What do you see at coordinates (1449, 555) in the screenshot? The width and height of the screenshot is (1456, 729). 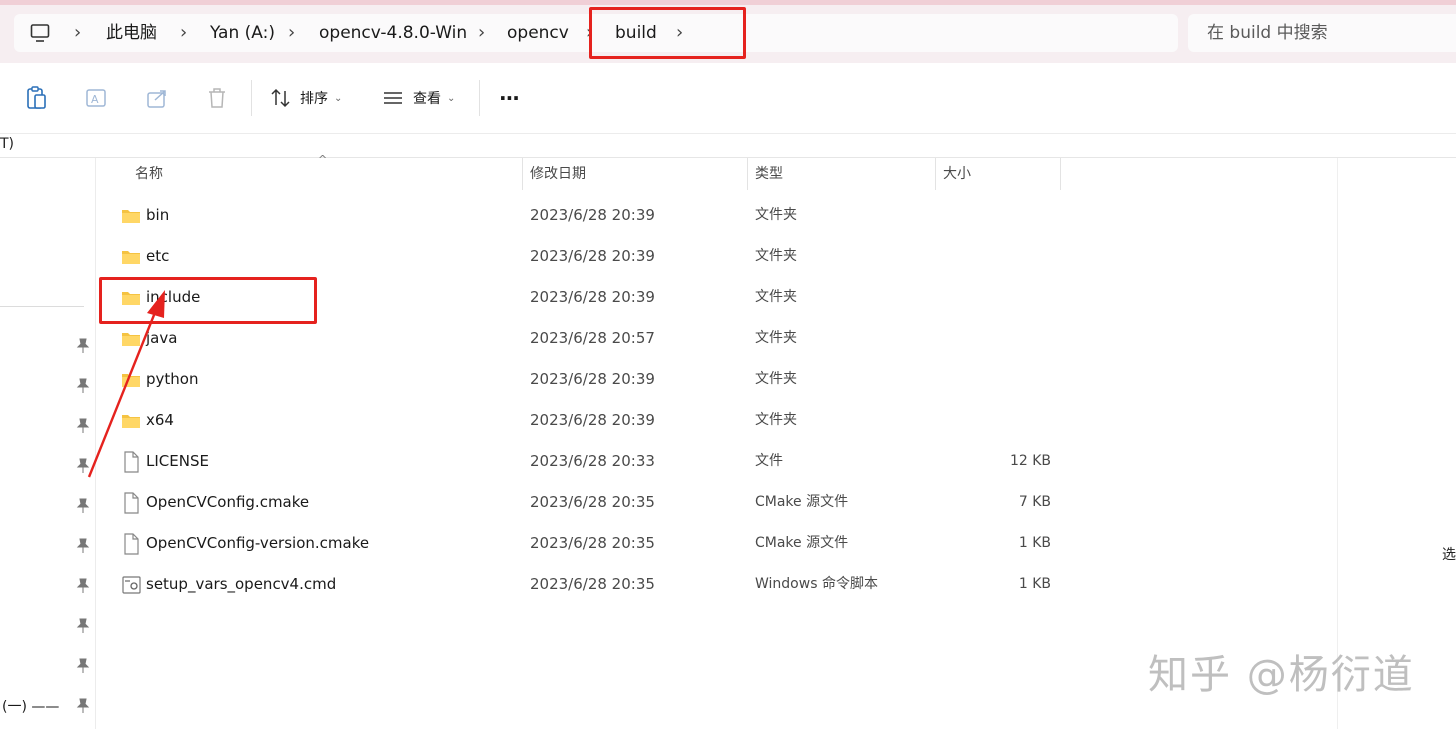 I see `truncated-text: 选` at bounding box center [1449, 555].